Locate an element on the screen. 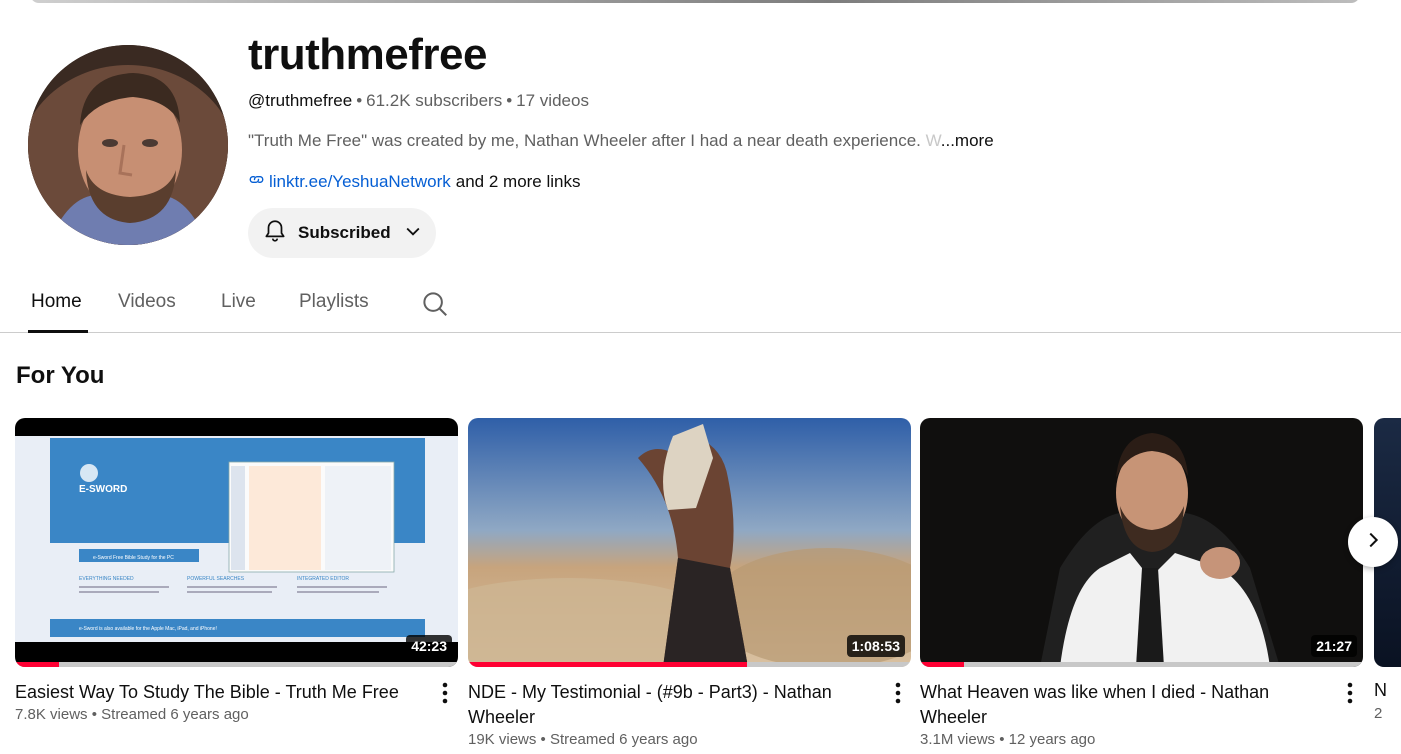 This screenshot has height=754, width=1401. esword-logo-text: E-SWORD is located at coordinates (103, 489).